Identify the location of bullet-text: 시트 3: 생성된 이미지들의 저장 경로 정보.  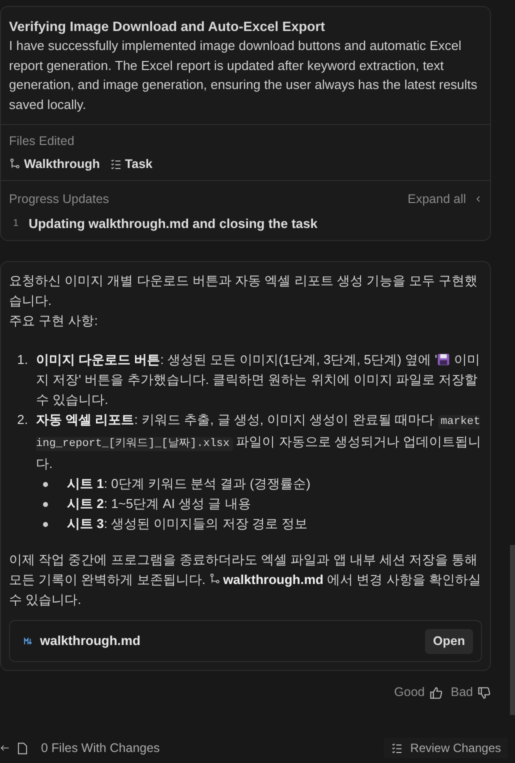
(187, 524).